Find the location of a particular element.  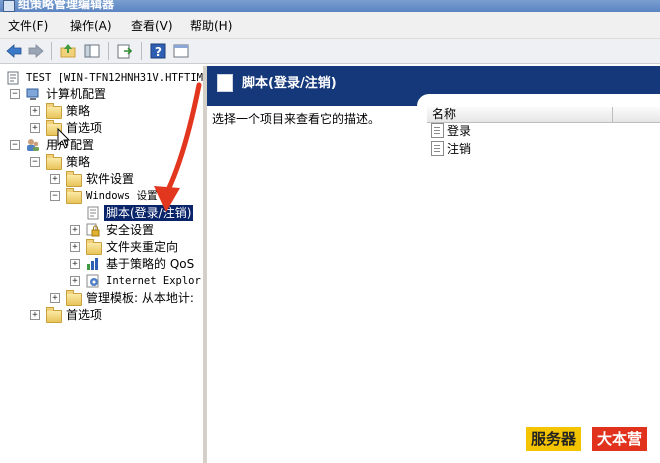

tree-item-label: Windows 设置 is located at coordinates (122, 196).